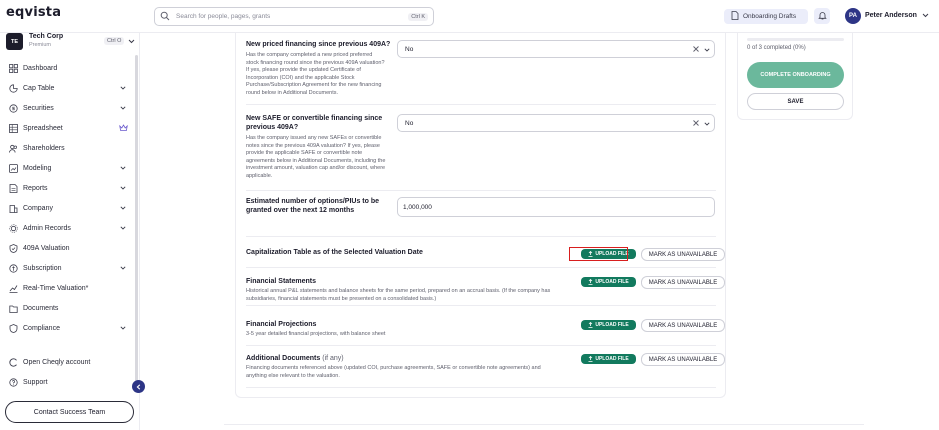 Image resolution: width=939 pixels, height=430 pixels. I want to click on sidebar-item-409a-valuation: 409A Valuation, so click(67, 248).